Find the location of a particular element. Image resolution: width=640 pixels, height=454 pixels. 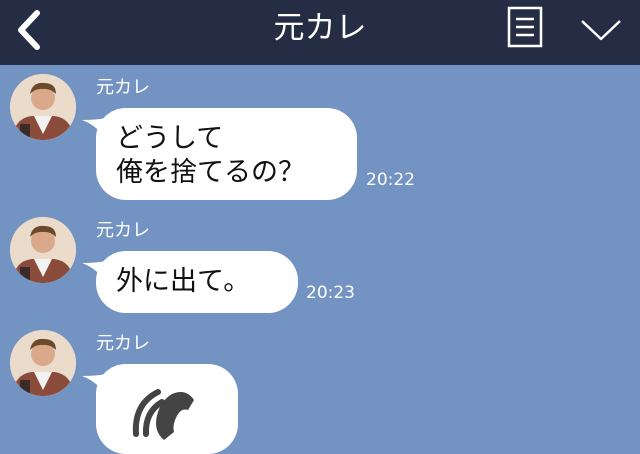

message-bubble: どうして 俺を捨てるの？ is located at coordinates (226, 154).